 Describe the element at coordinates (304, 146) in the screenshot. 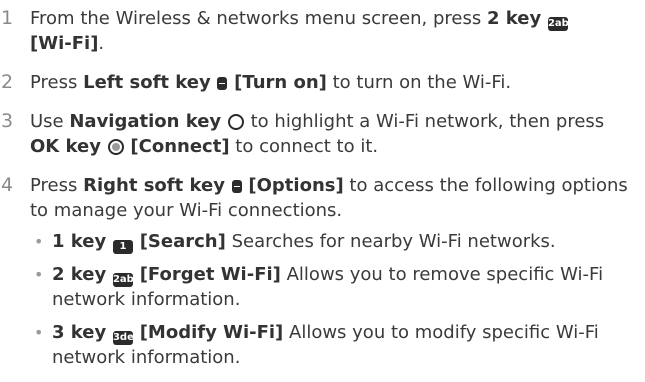

I see `step-text-end: to connect to it.` at that location.